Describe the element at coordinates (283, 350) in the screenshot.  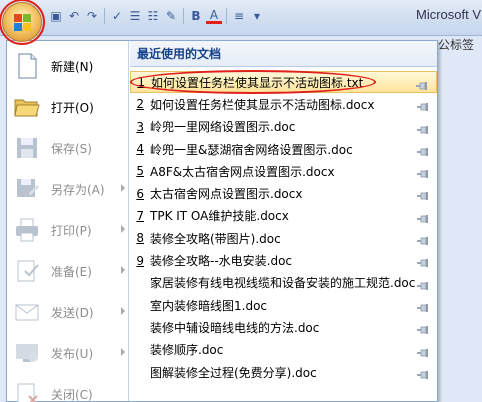
I see `recent-document-item: 装修顺序.doc` at that location.